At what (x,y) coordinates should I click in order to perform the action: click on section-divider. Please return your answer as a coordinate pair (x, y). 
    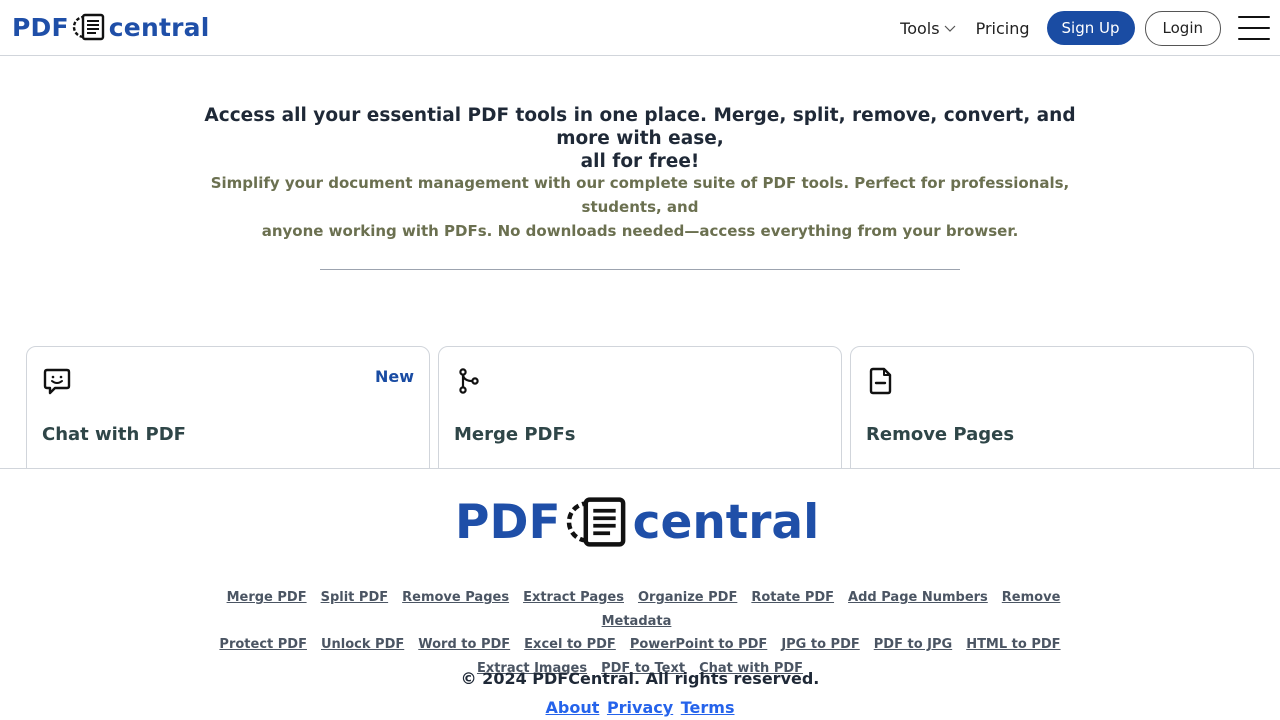
    Looking at the image, I should click on (640, 269).